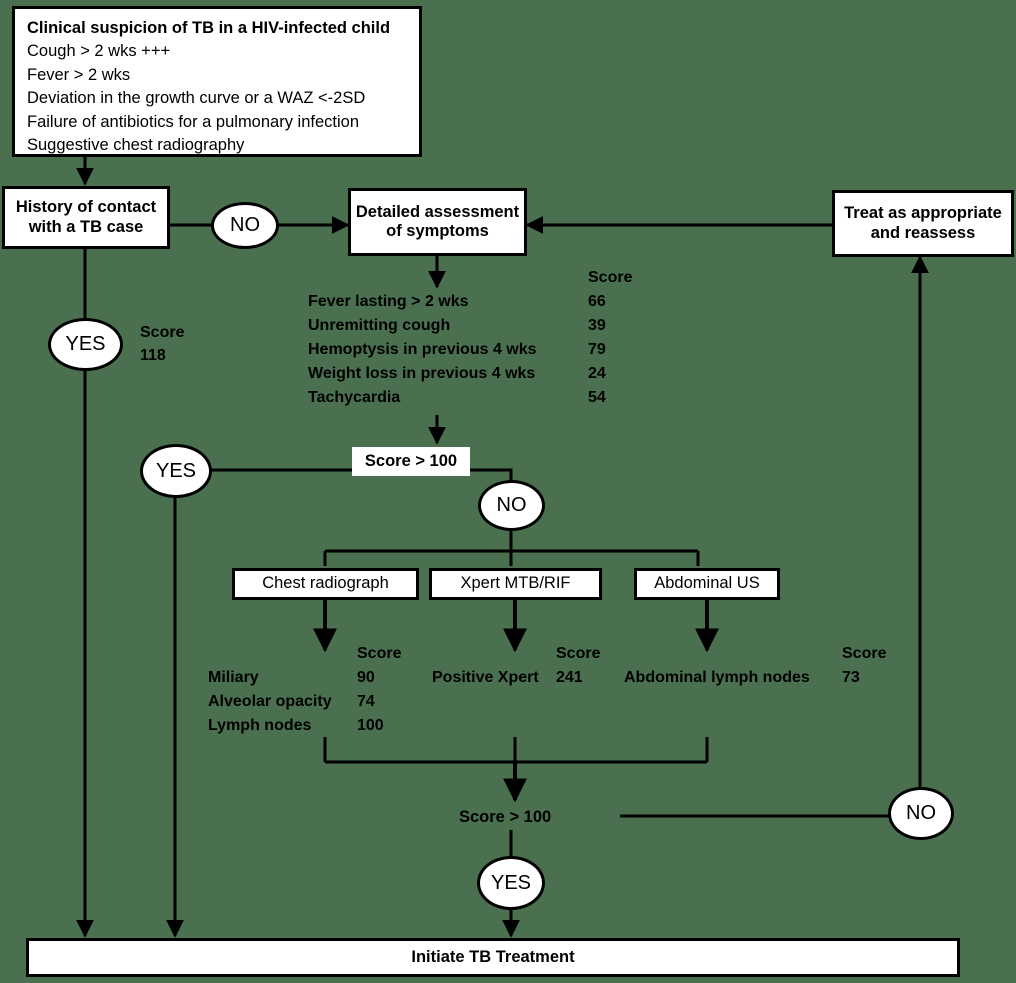 This screenshot has height=983, width=1016. Describe the element at coordinates (851, 677) in the screenshot. I see `abdominal-score-1: 73` at that location.